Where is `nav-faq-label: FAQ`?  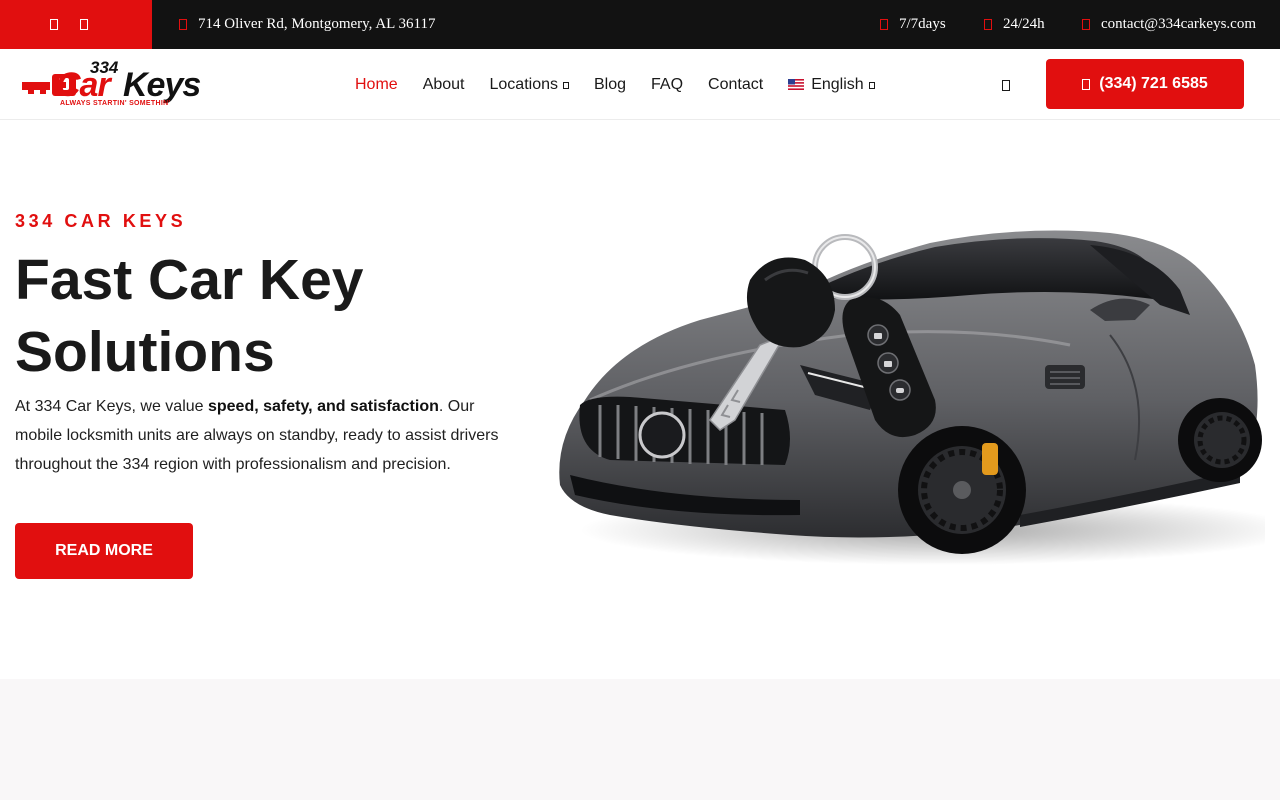 nav-faq-label: FAQ is located at coordinates (667, 84).